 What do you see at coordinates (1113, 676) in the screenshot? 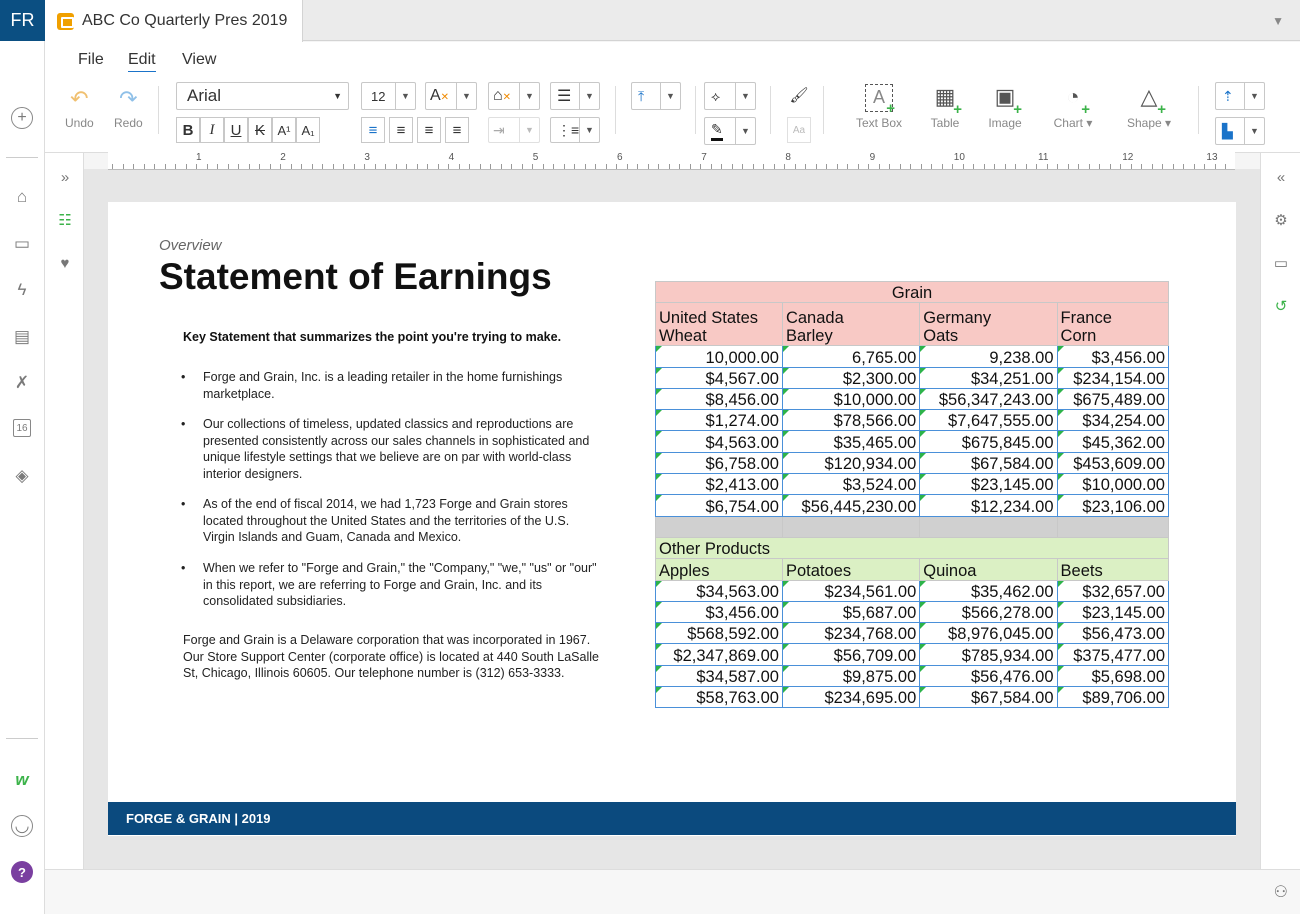
I see `value-cell: $5,698.00` at bounding box center [1113, 676].